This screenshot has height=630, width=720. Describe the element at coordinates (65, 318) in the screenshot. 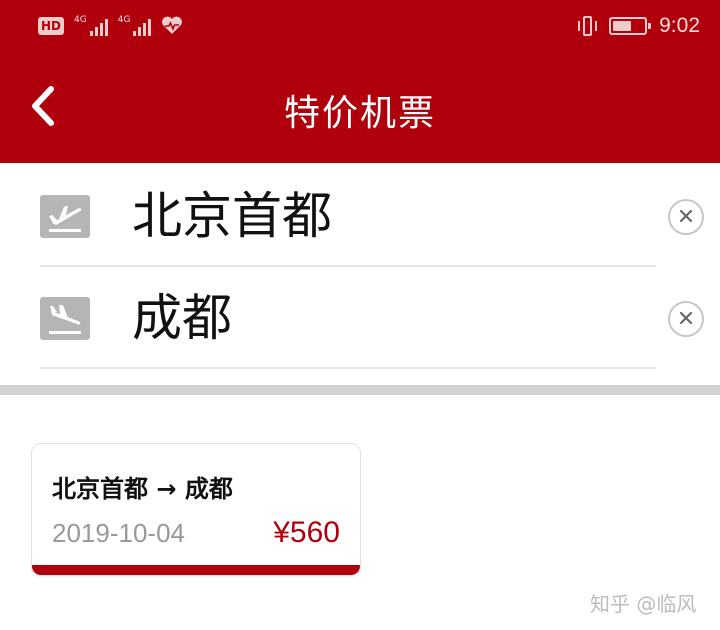

I see `plane-landing-icon` at that location.